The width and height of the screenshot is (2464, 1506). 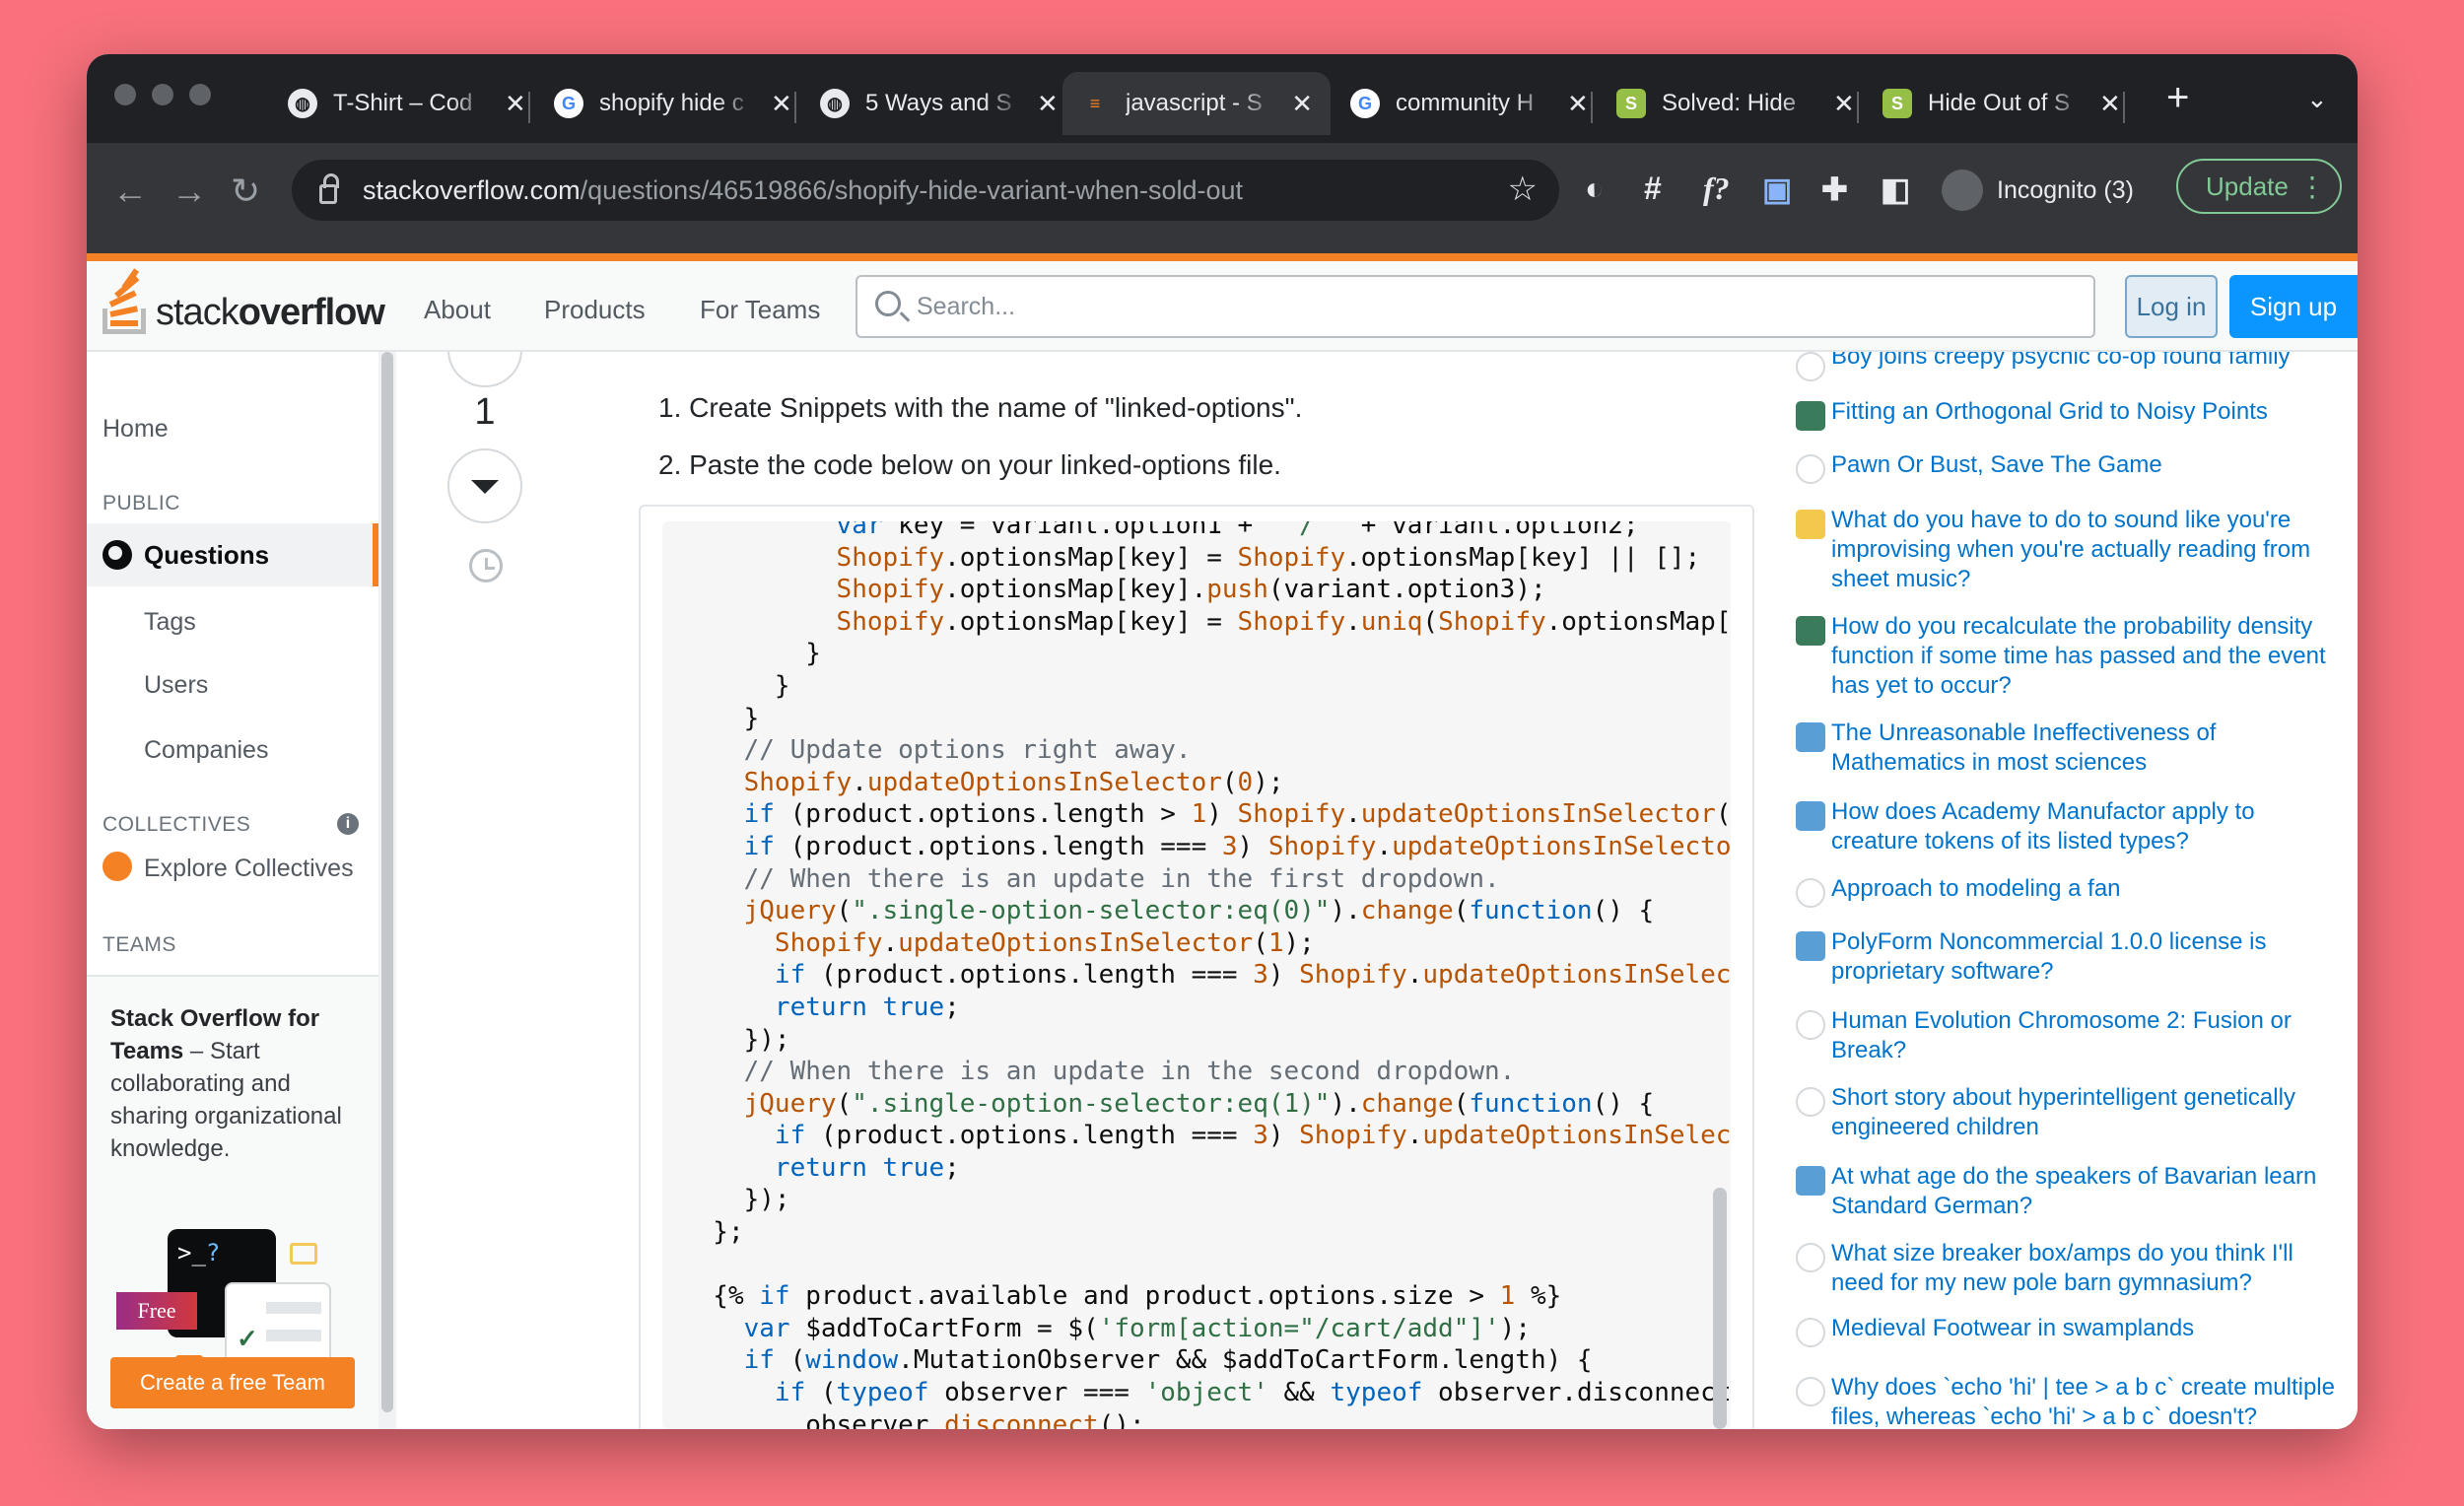 What do you see at coordinates (1810, 524) in the screenshot?
I see `music-icon` at bounding box center [1810, 524].